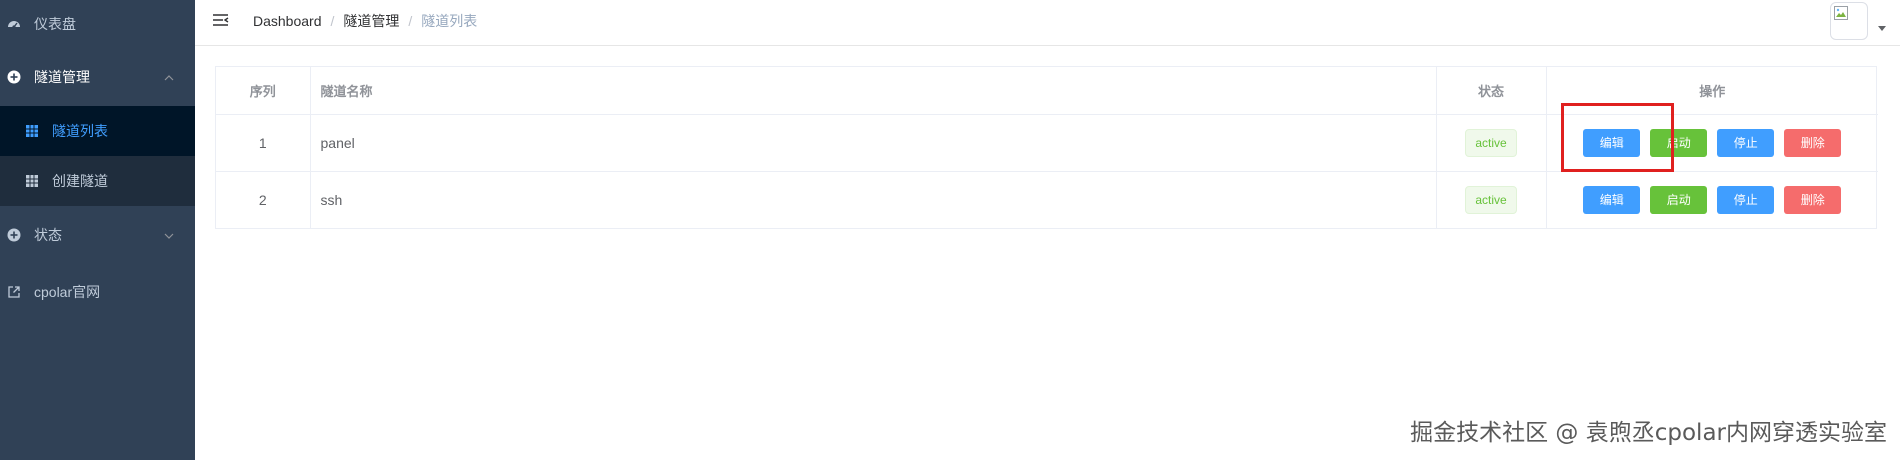 Image resolution: width=1900 pixels, height=460 pixels. I want to click on sidebar-group-tunnel: 隧道管理, so click(97, 77).